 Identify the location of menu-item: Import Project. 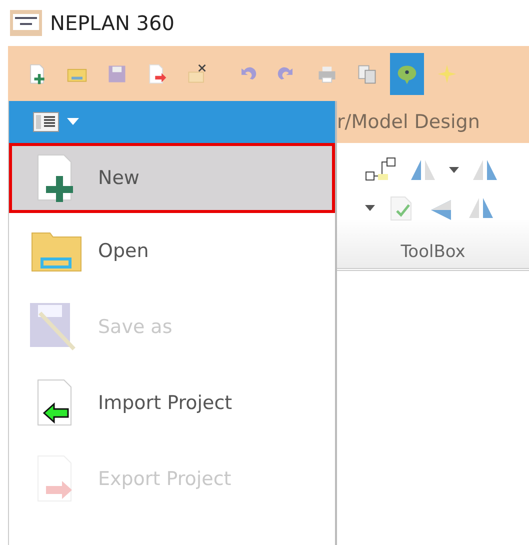
(172, 403).